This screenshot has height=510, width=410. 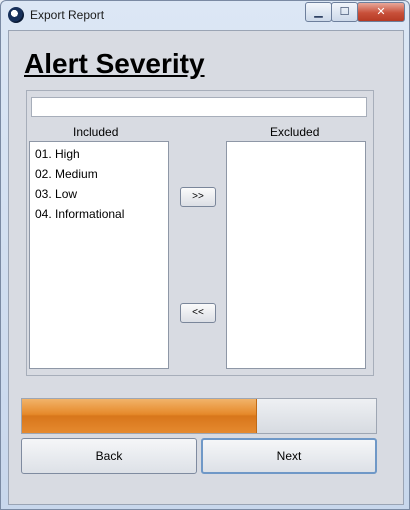 I want to click on list-item: 01. High, so click(x=99, y=156).